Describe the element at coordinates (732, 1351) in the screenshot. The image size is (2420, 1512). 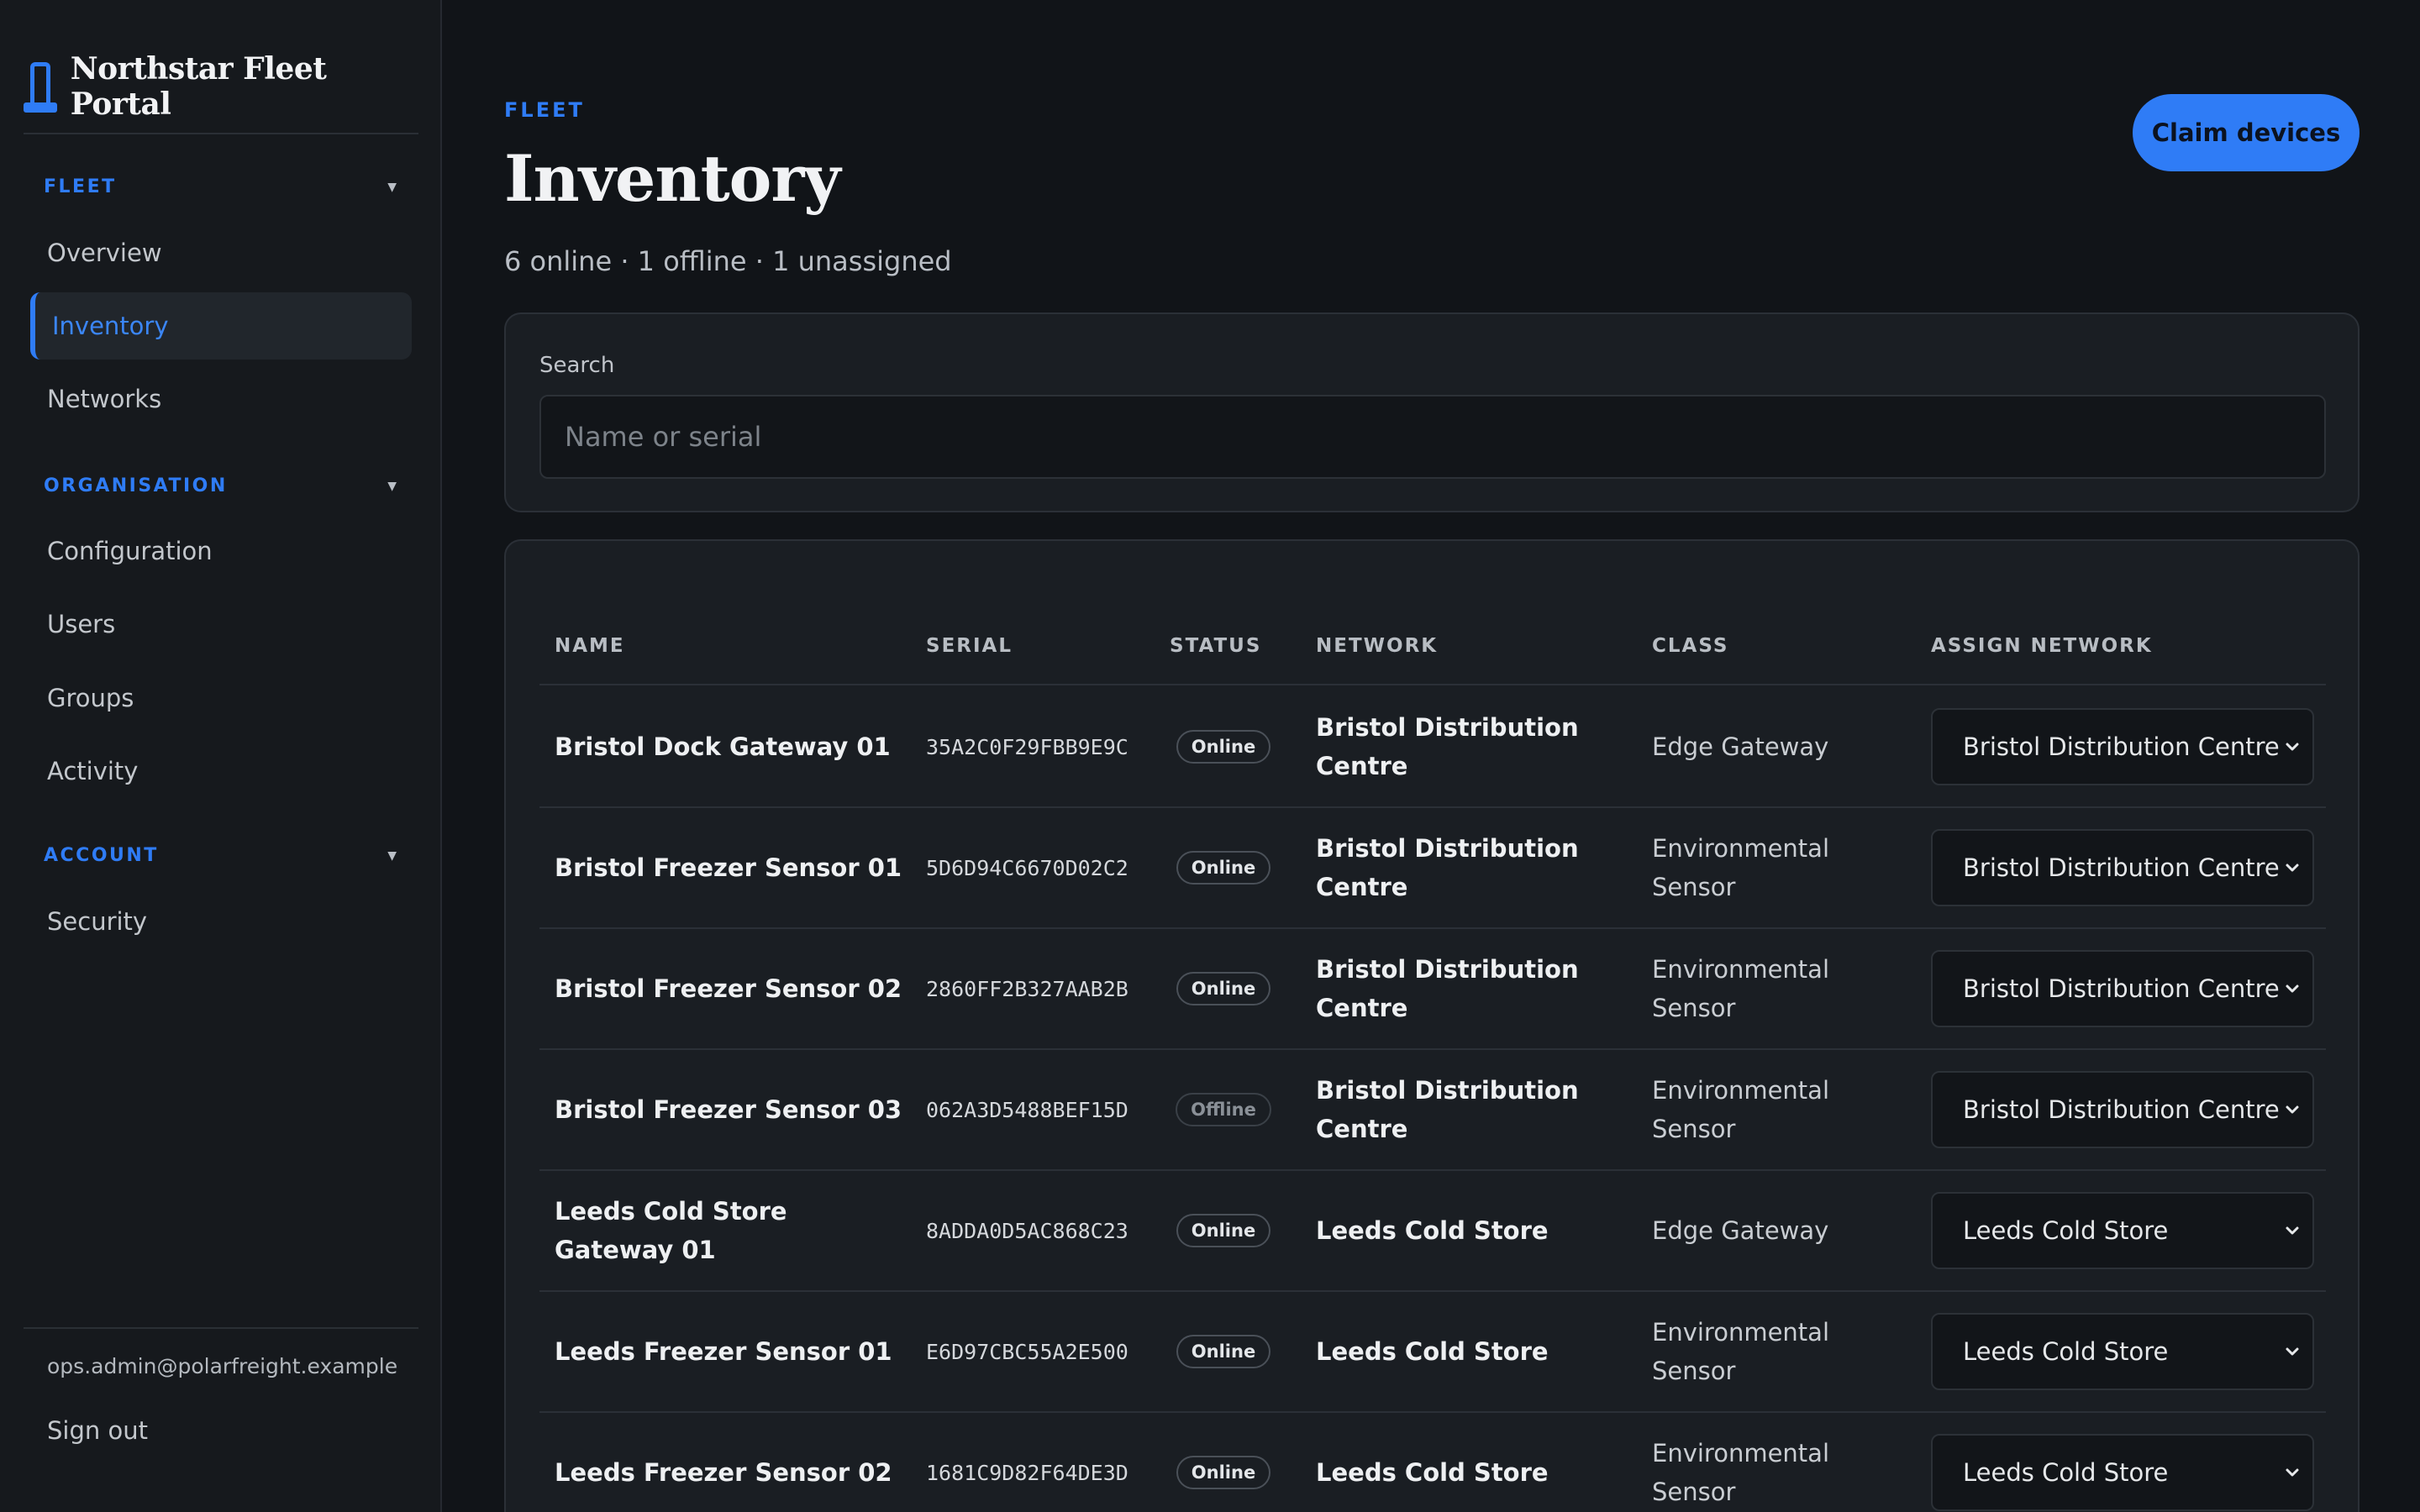
I see `device-name: Leeds Freezer Sensor 01` at that location.